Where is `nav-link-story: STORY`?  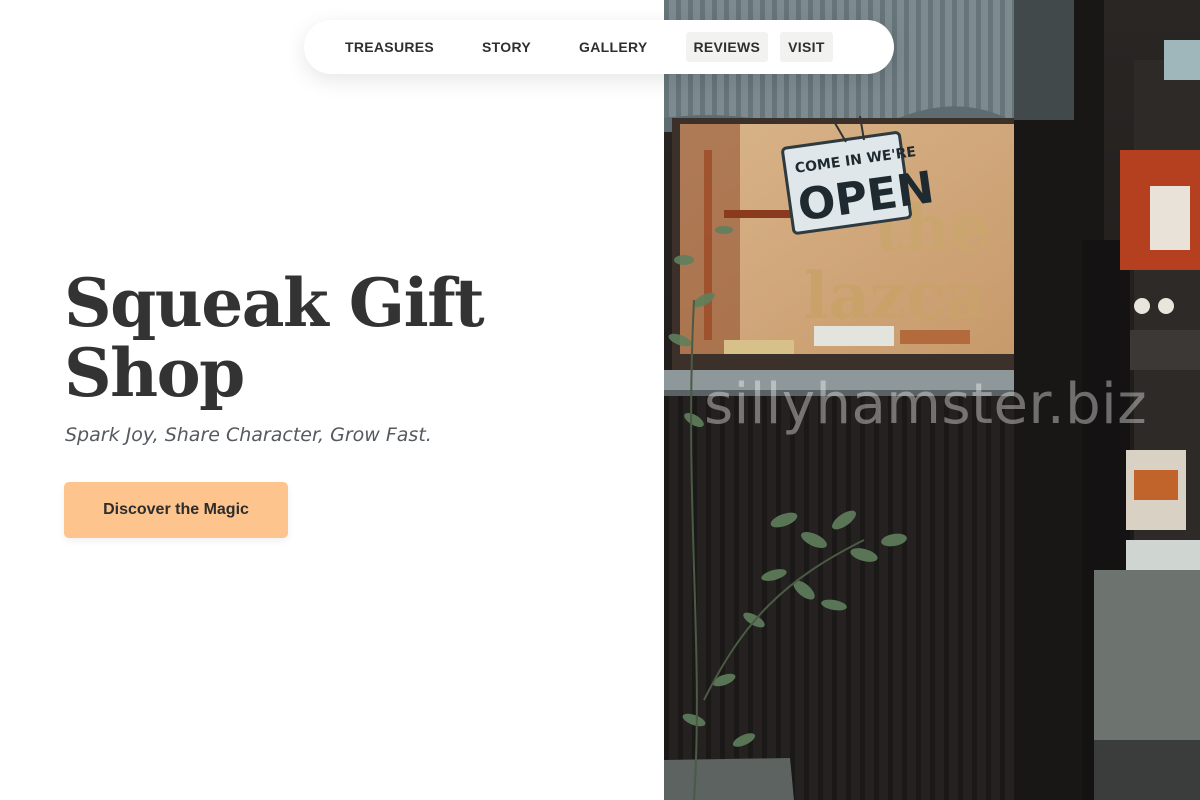 nav-link-story: STORY is located at coordinates (506, 47).